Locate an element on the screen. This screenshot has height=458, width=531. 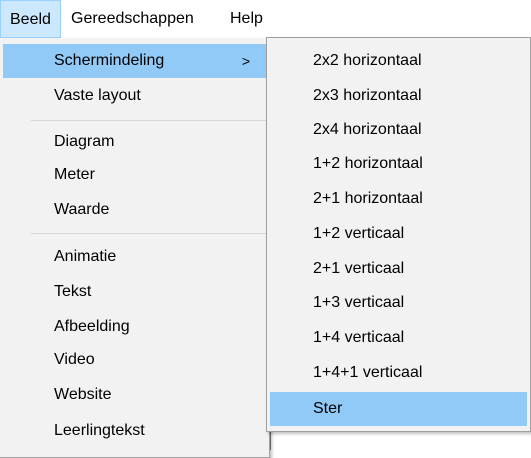
menu-item-label: Diagram is located at coordinates (84, 141).